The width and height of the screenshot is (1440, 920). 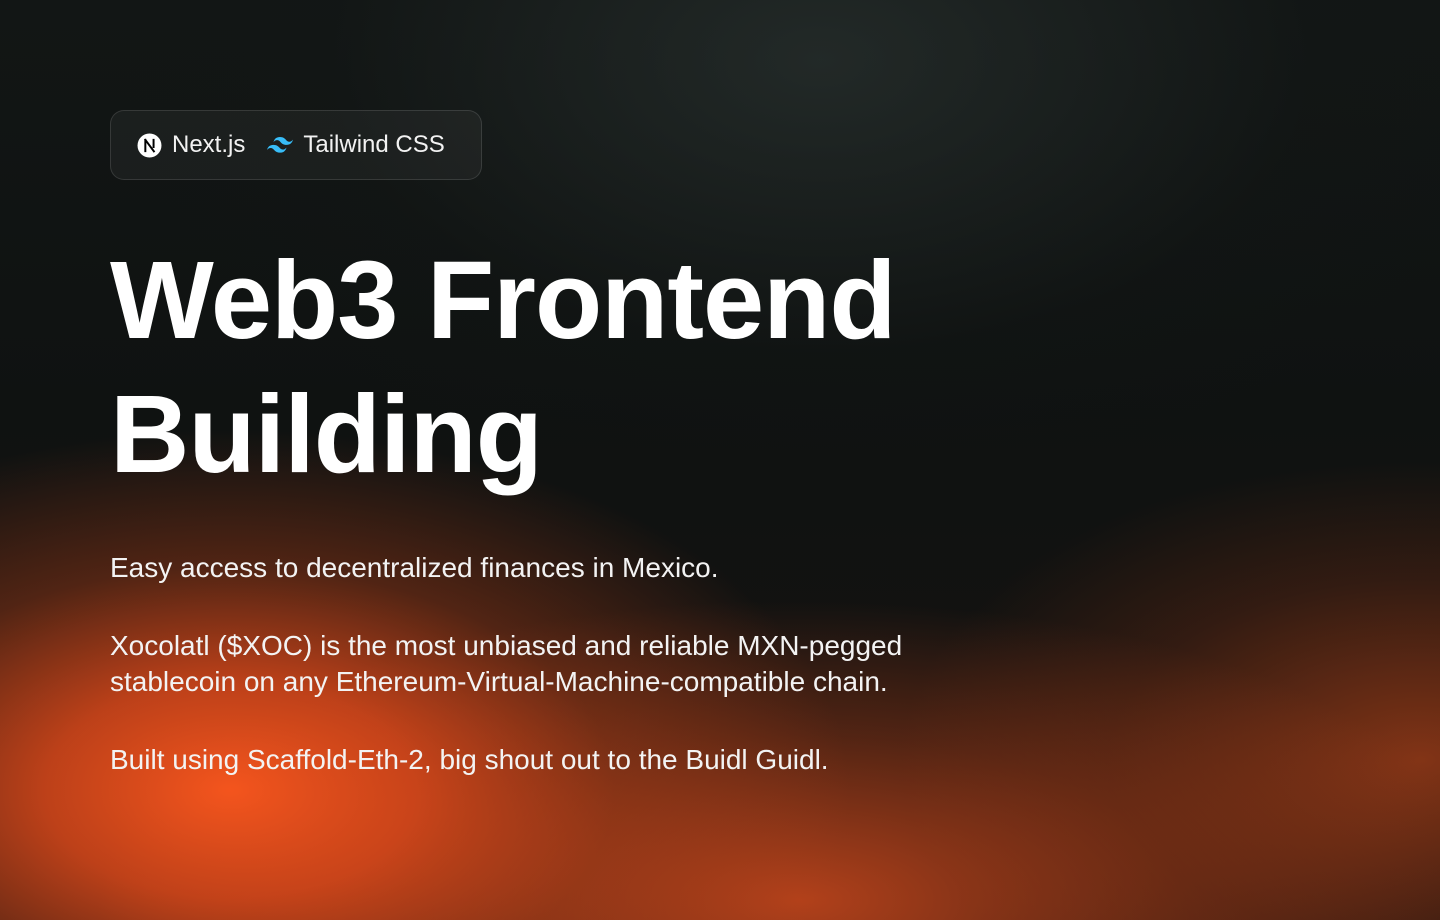 I want to click on tailwind-logo-icon, so click(x=280, y=145).